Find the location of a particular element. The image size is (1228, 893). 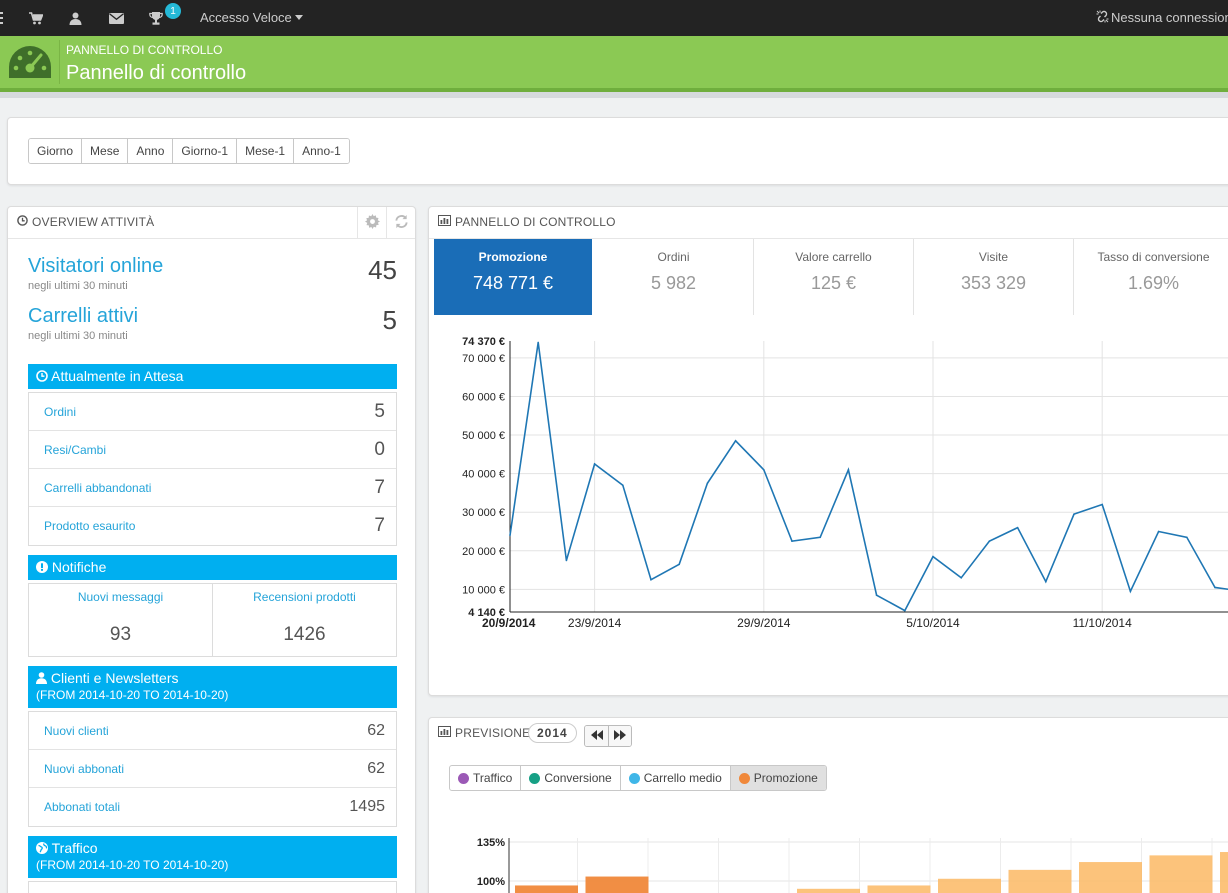

new-clients-link: Nuovi clienti is located at coordinates (76, 731).